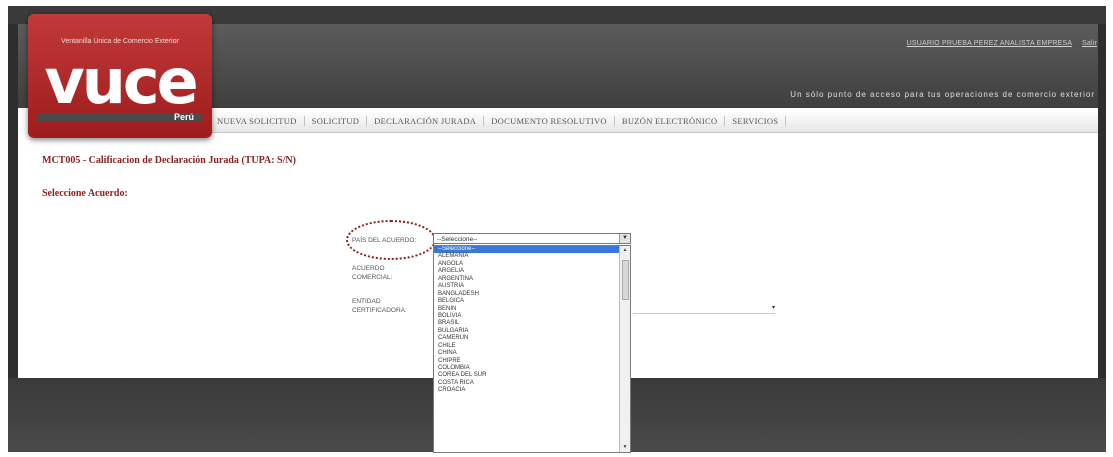 This screenshot has width=1113, height=457. What do you see at coordinates (625, 447) in the screenshot?
I see `scroll-down-icon: ▼` at bounding box center [625, 447].